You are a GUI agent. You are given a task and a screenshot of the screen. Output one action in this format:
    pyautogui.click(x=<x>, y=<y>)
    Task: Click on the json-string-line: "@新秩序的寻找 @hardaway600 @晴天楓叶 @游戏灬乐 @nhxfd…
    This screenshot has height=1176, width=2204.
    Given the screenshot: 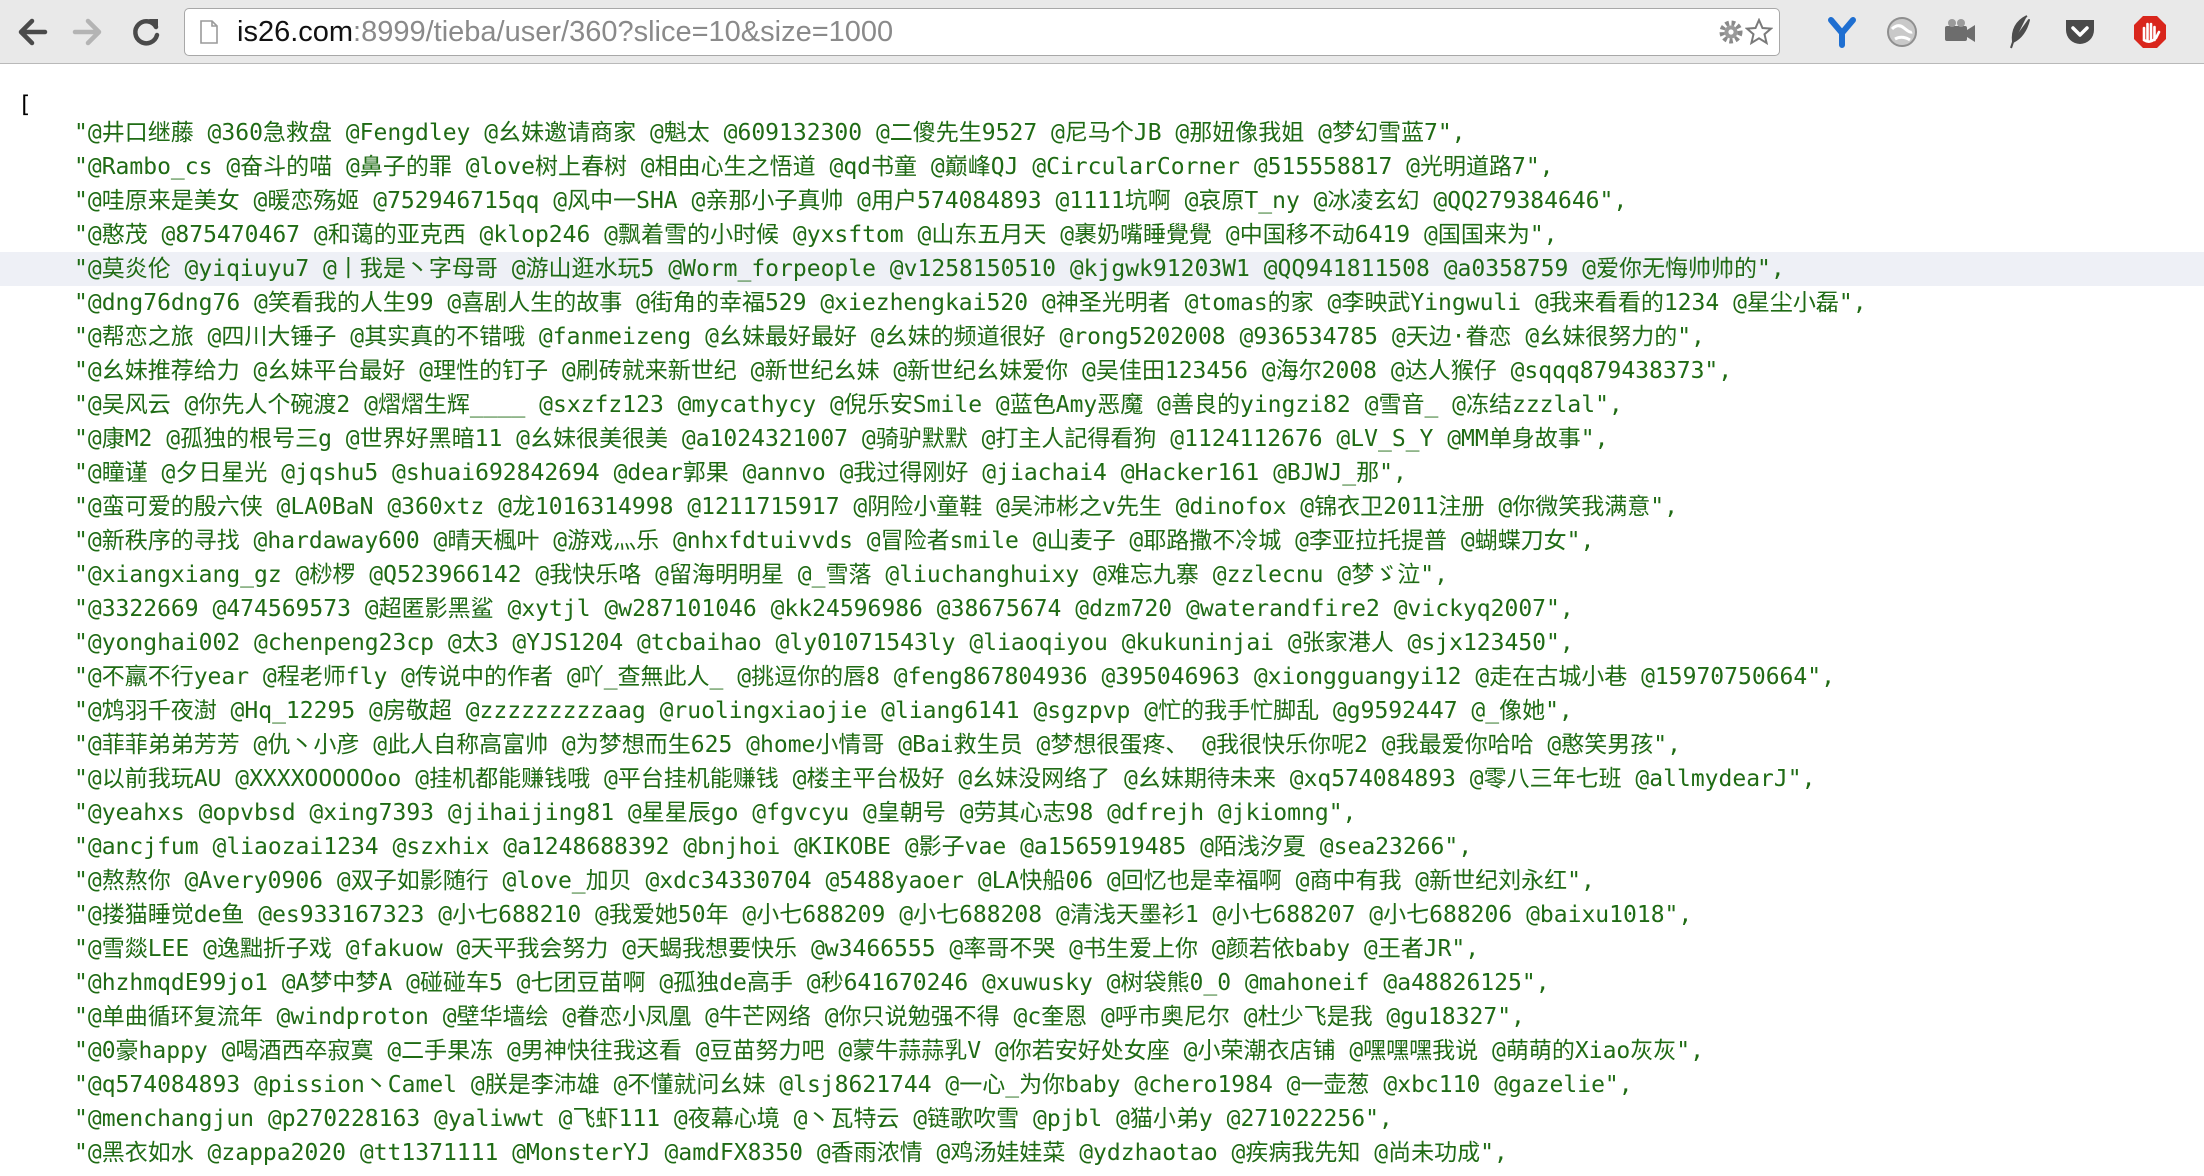 What is the action you would take?
    pyautogui.click(x=834, y=541)
    